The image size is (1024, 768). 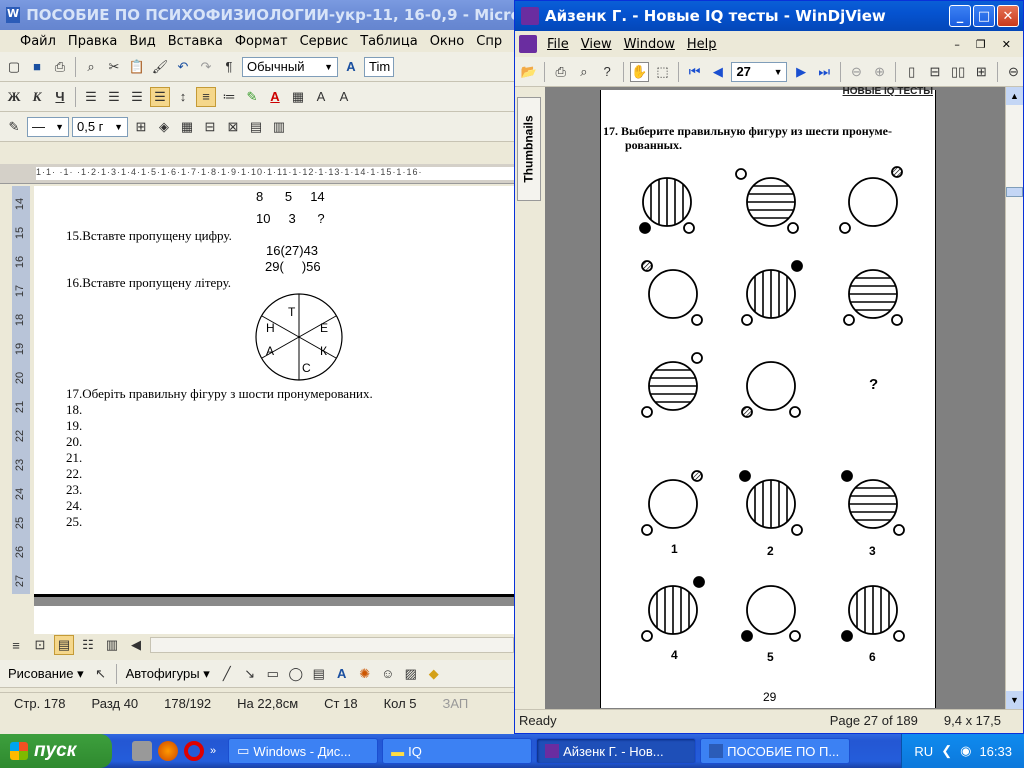 I want to click on paste-icon: 📋, so click(x=137, y=67).